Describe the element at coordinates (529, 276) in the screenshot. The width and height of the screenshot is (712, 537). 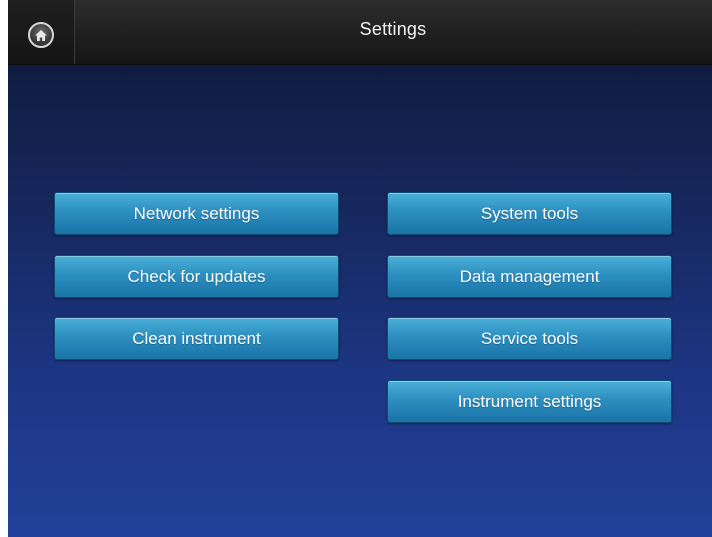
I see `data-management-button: Data management` at that location.